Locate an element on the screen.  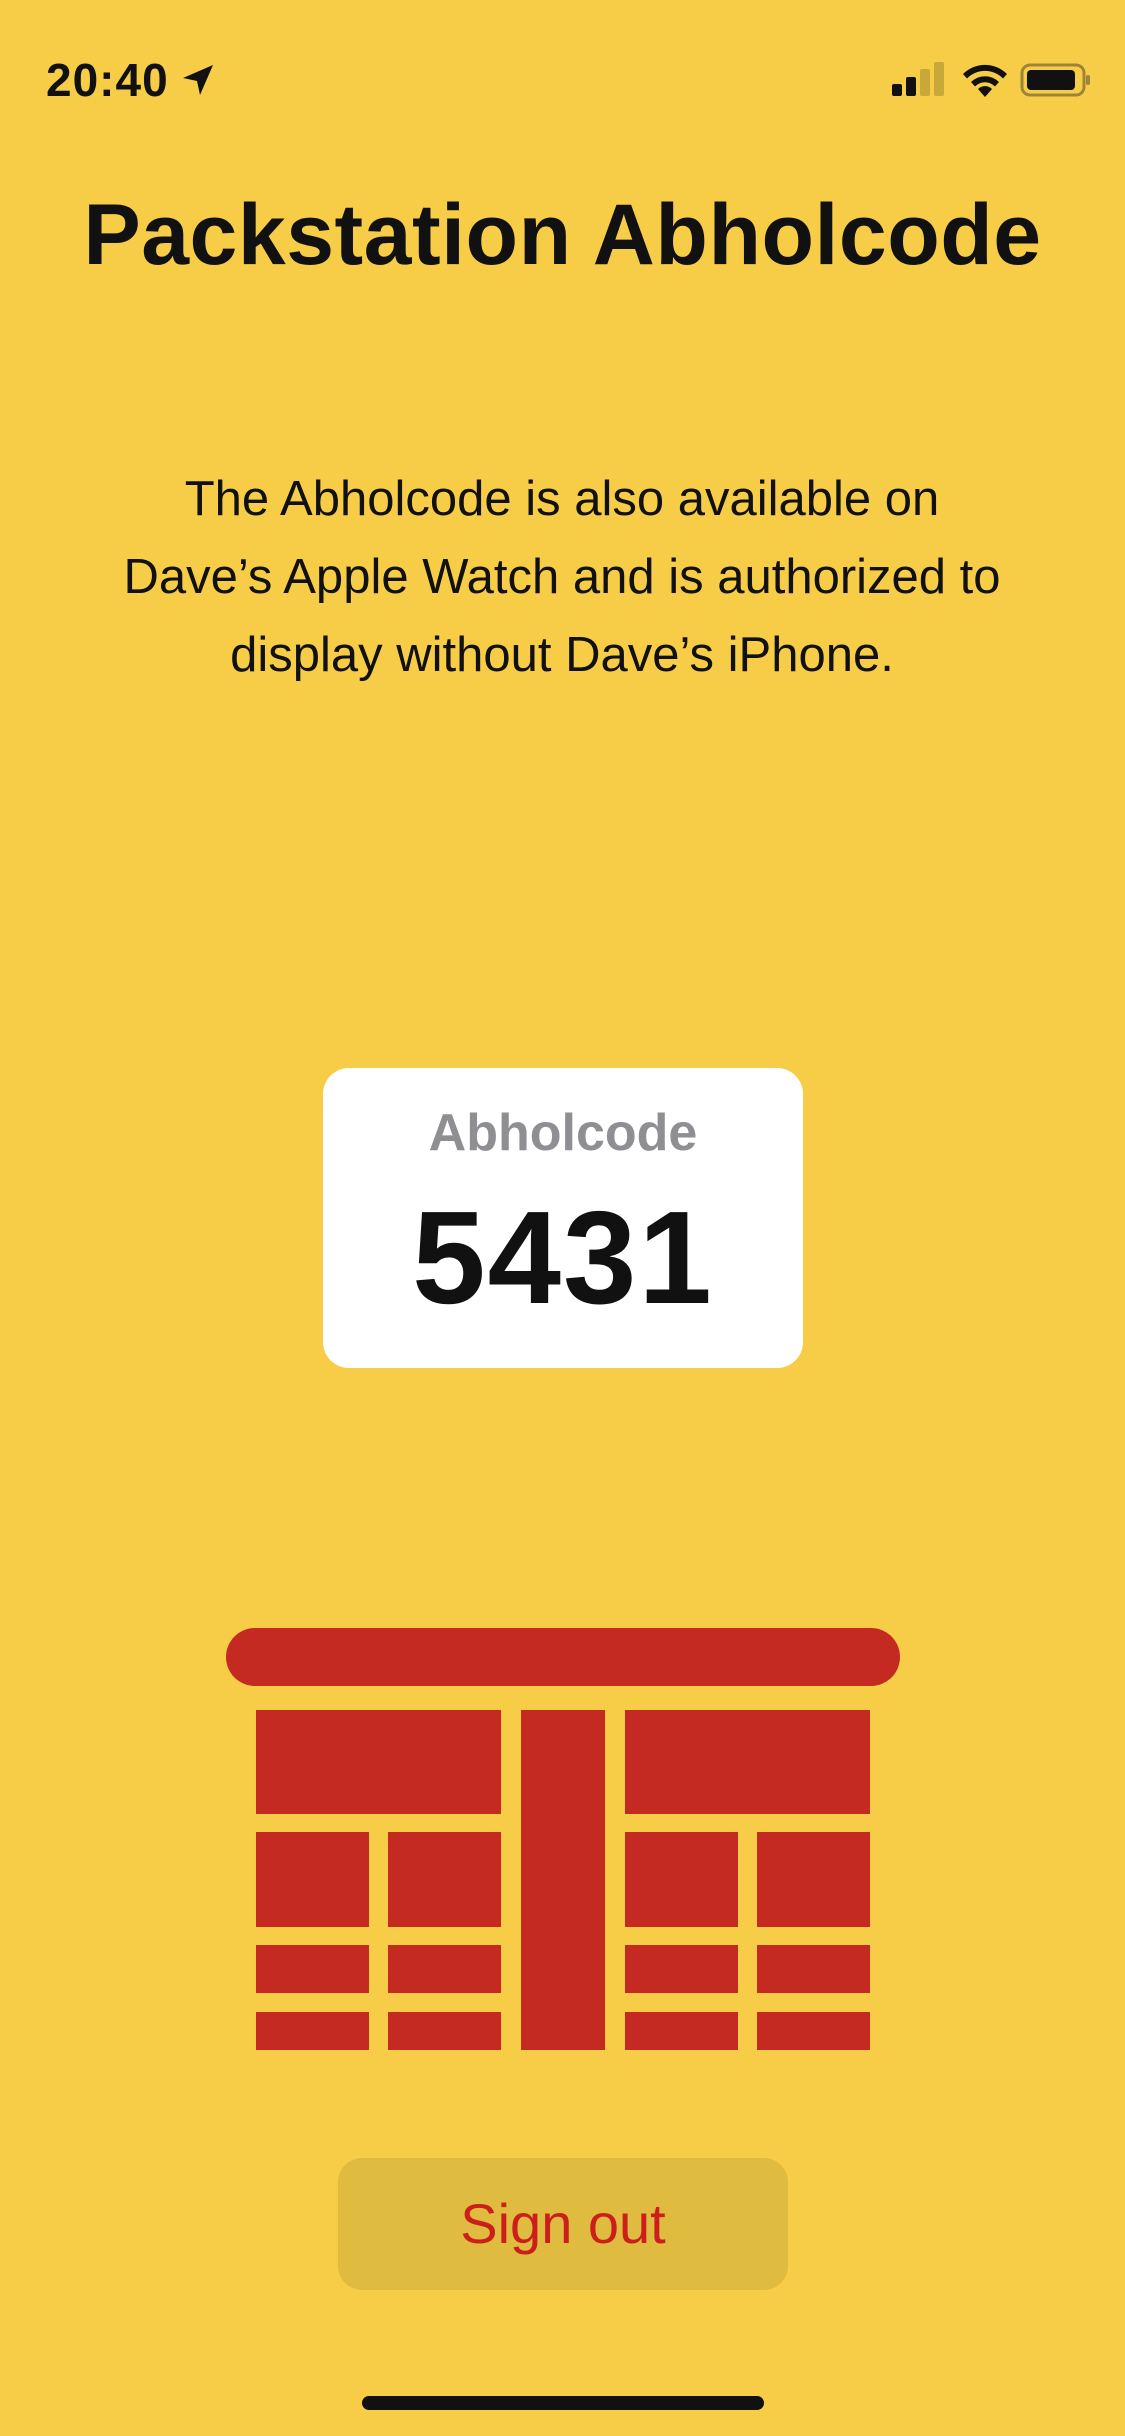
cellular-signal-icon is located at coordinates (919, 79).